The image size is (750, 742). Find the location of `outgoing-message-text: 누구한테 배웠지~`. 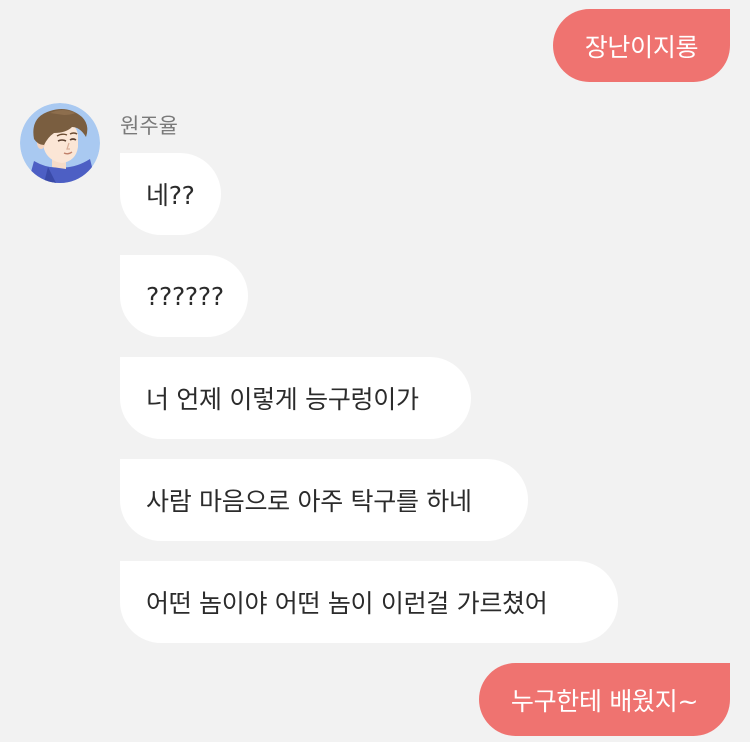

outgoing-message-text: 누구한테 배웠지~ is located at coordinates (604, 701).